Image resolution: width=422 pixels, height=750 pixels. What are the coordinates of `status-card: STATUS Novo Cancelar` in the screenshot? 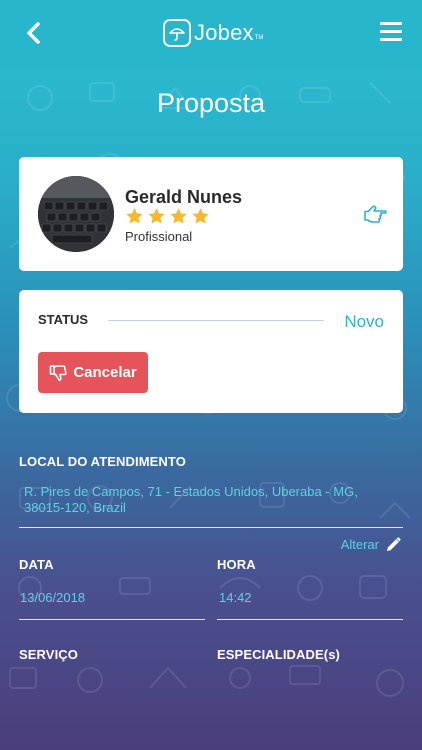 It's located at (211, 351).